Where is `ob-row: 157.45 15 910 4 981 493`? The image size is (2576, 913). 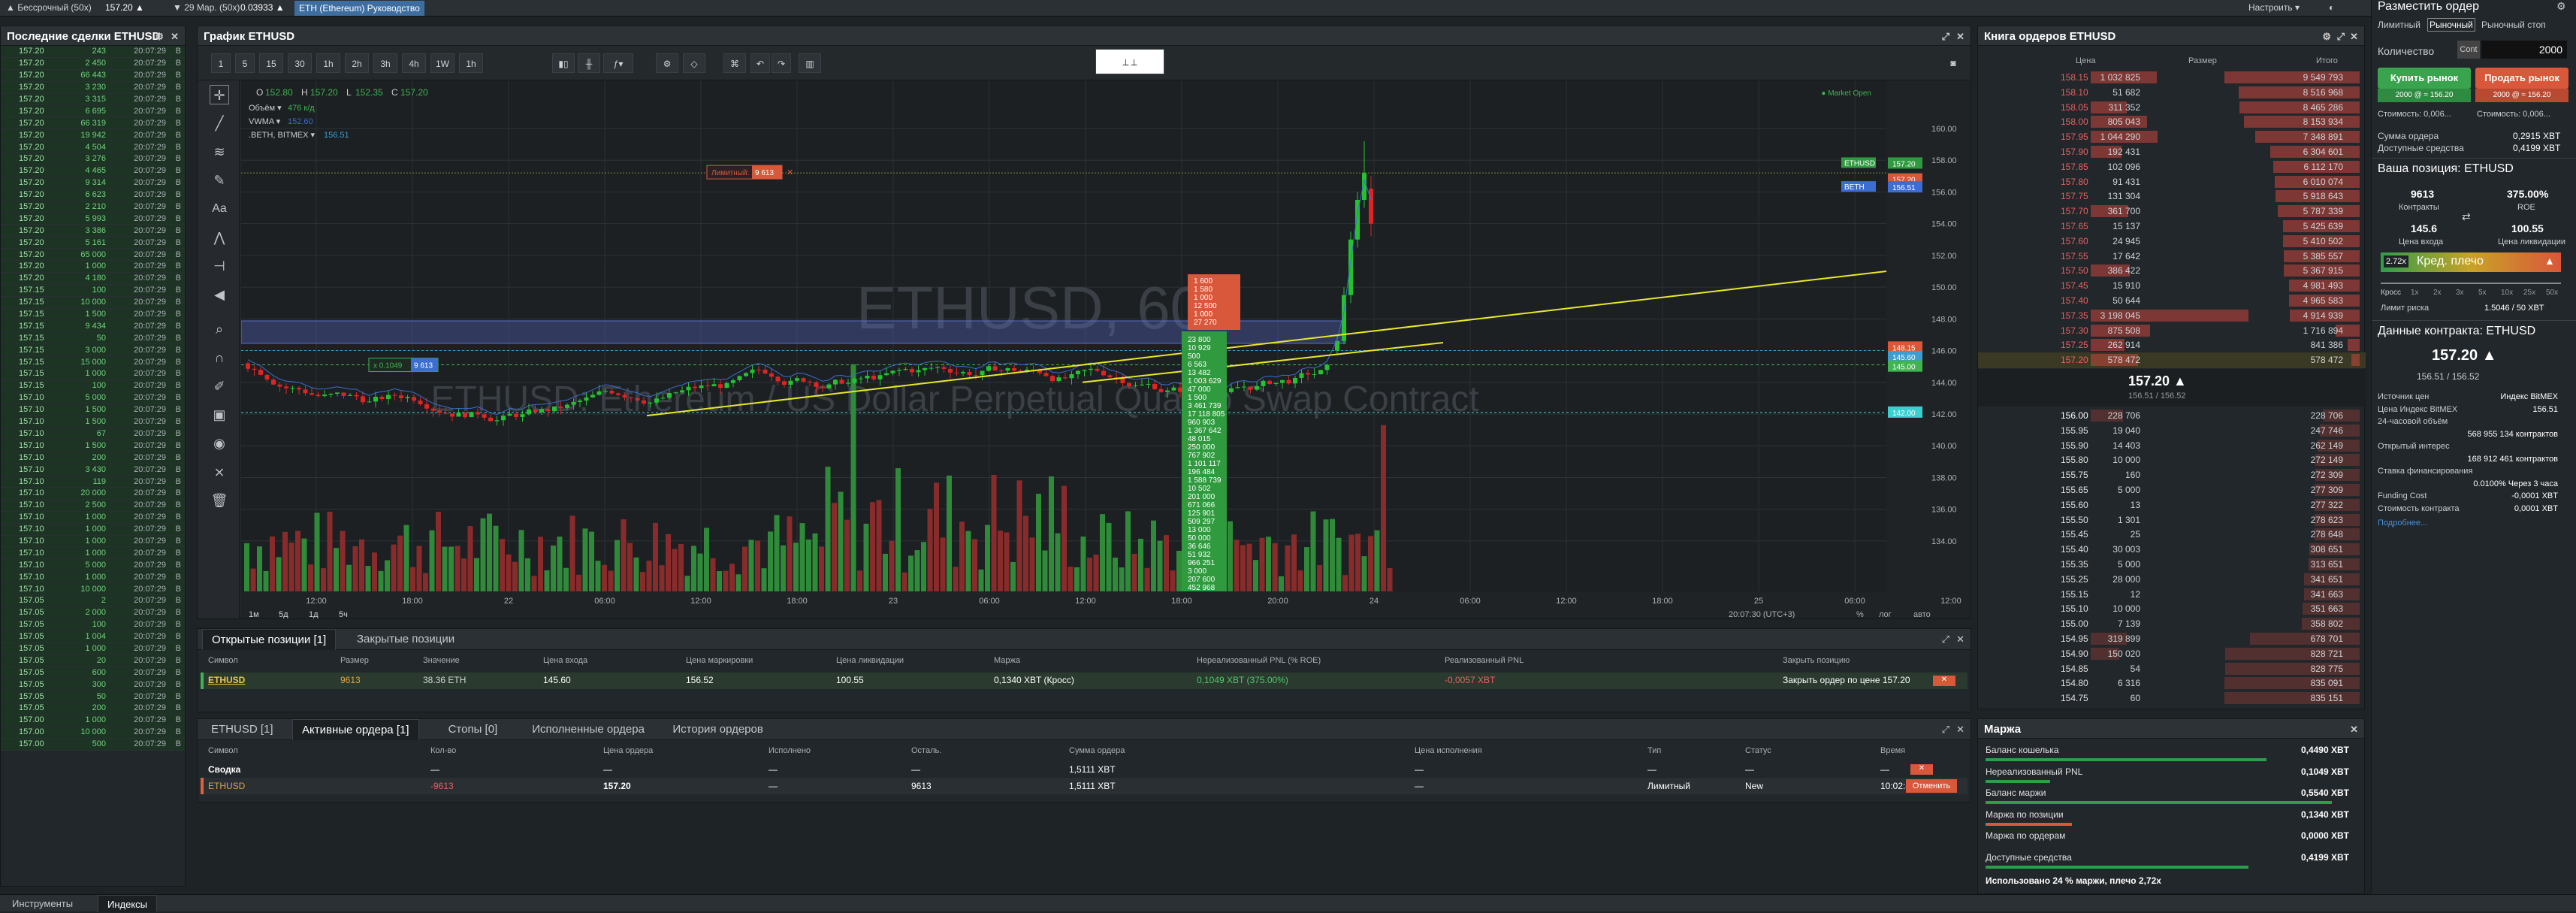 ob-row: 157.45 15 910 4 981 493 is located at coordinates (2172, 286).